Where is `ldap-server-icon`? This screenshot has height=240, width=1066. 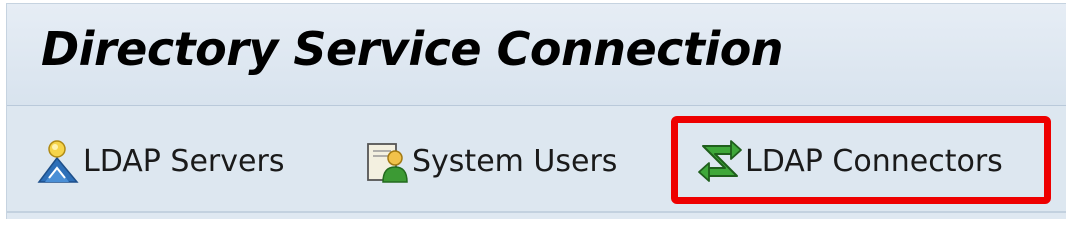 ldap-server-icon is located at coordinates (58, 161).